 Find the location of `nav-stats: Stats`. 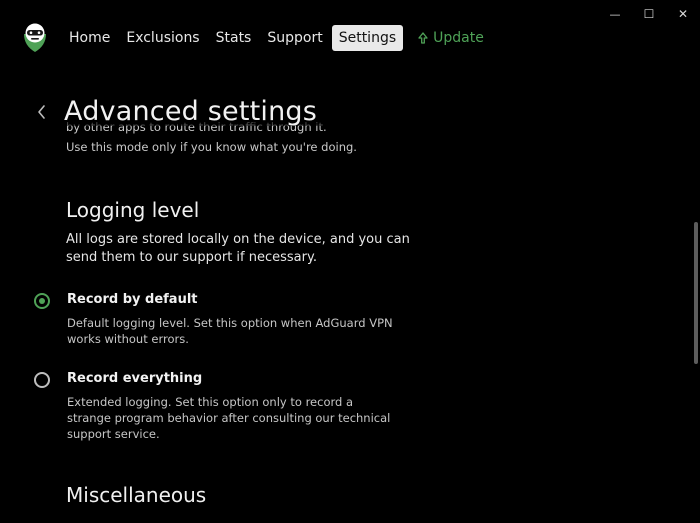

nav-stats: Stats is located at coordinates (234, 38).